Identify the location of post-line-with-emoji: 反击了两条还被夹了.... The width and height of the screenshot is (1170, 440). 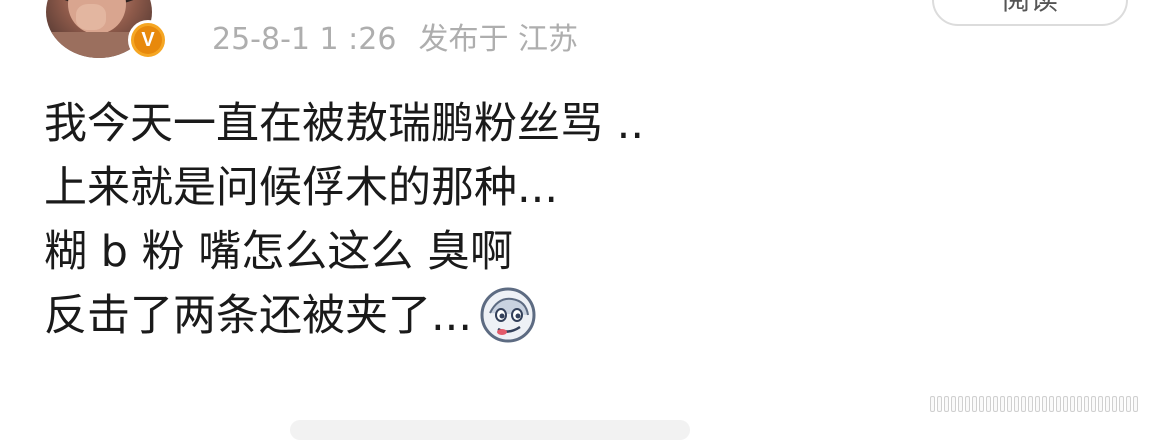
(344, 316).